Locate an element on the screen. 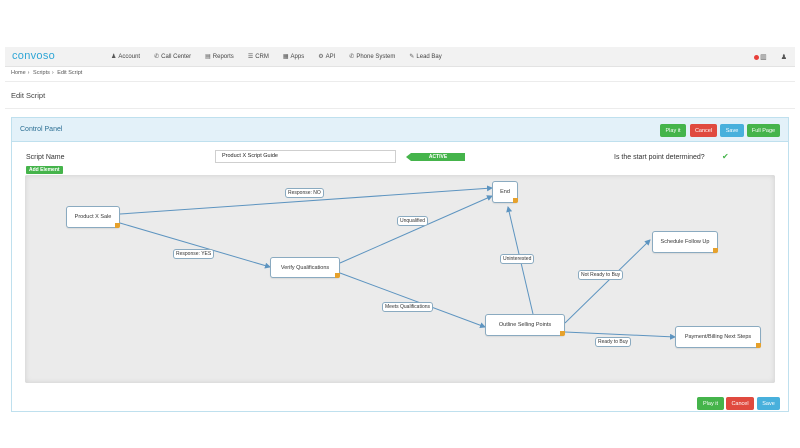 The height and width of the screenshot is (448, 800). nav-item-api: ⚙ API is located at coordinates (327, 57).